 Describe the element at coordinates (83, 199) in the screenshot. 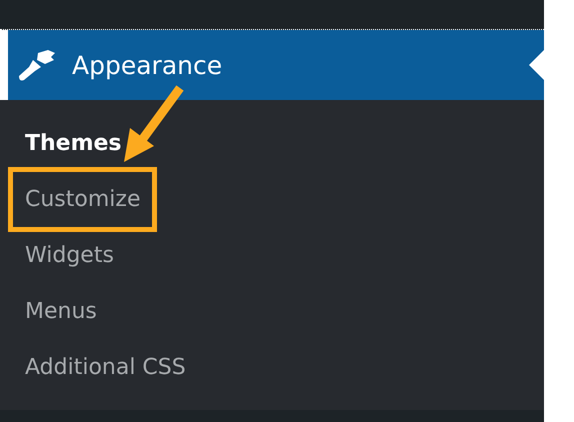

I see `highlighted-menu-link: Customize` at that location.